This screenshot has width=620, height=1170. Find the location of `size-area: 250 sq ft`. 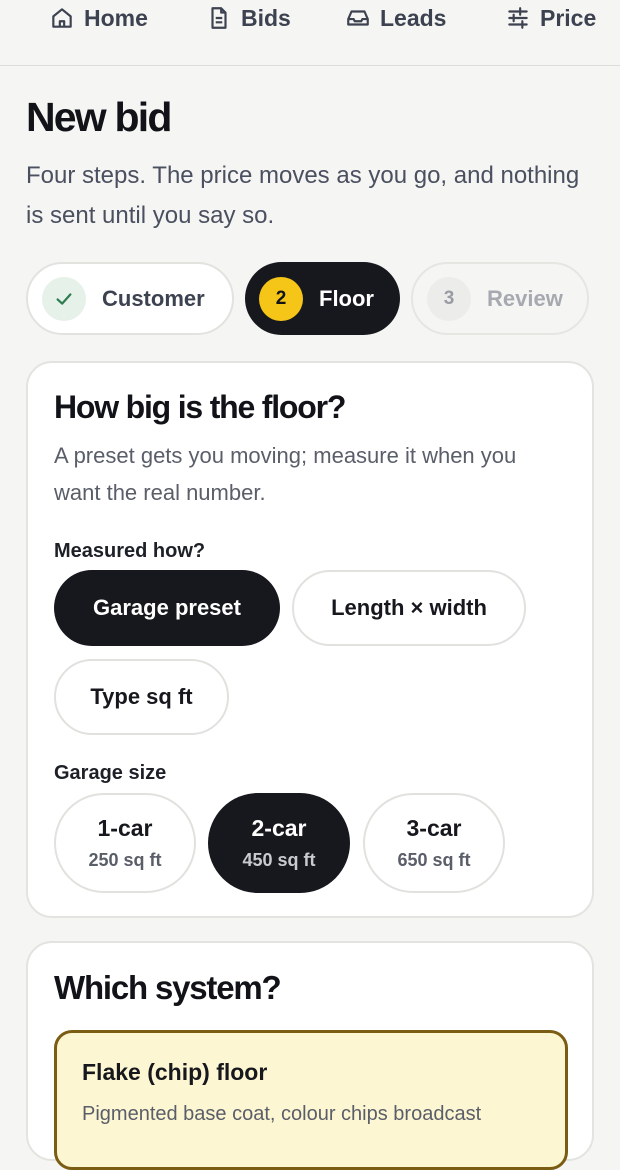

size-area: 250 sq ft is located at coordinates (125, 860).